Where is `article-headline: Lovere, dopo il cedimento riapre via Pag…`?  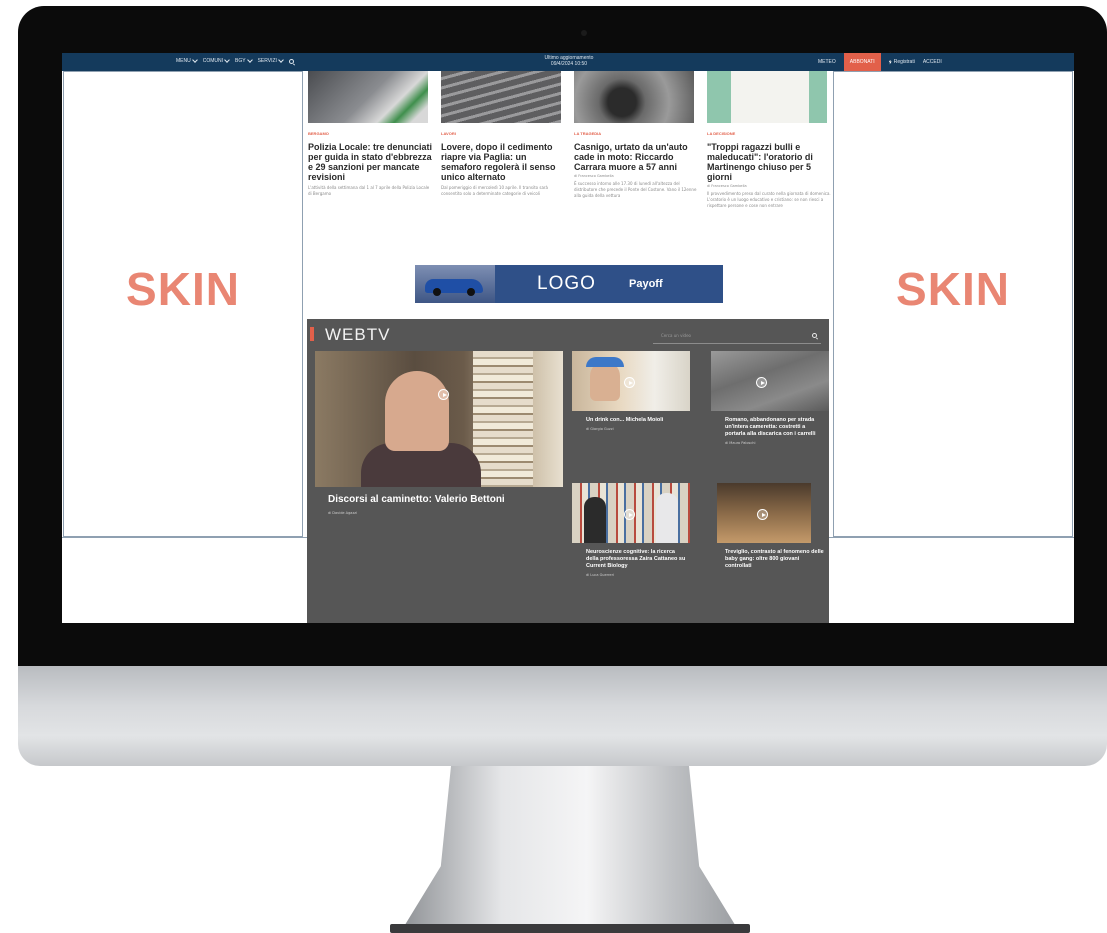
article-headline: Lovere, dopo il cedimento riapre via Pag… is located at coordinates (503, 162).